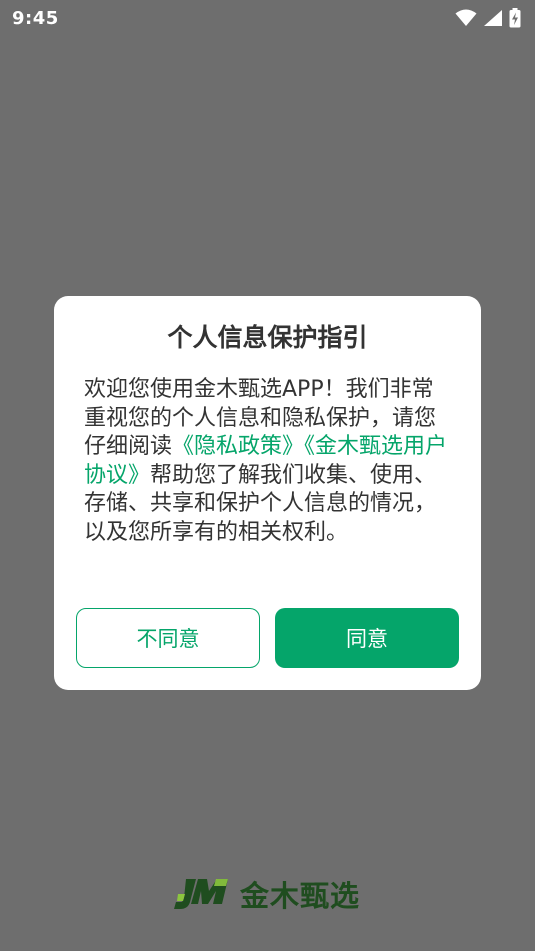 The image size is (535, 951). Describe the element at coordinates (493, 18) in the screenshot. I see `cellular-signal-icon` at that location.